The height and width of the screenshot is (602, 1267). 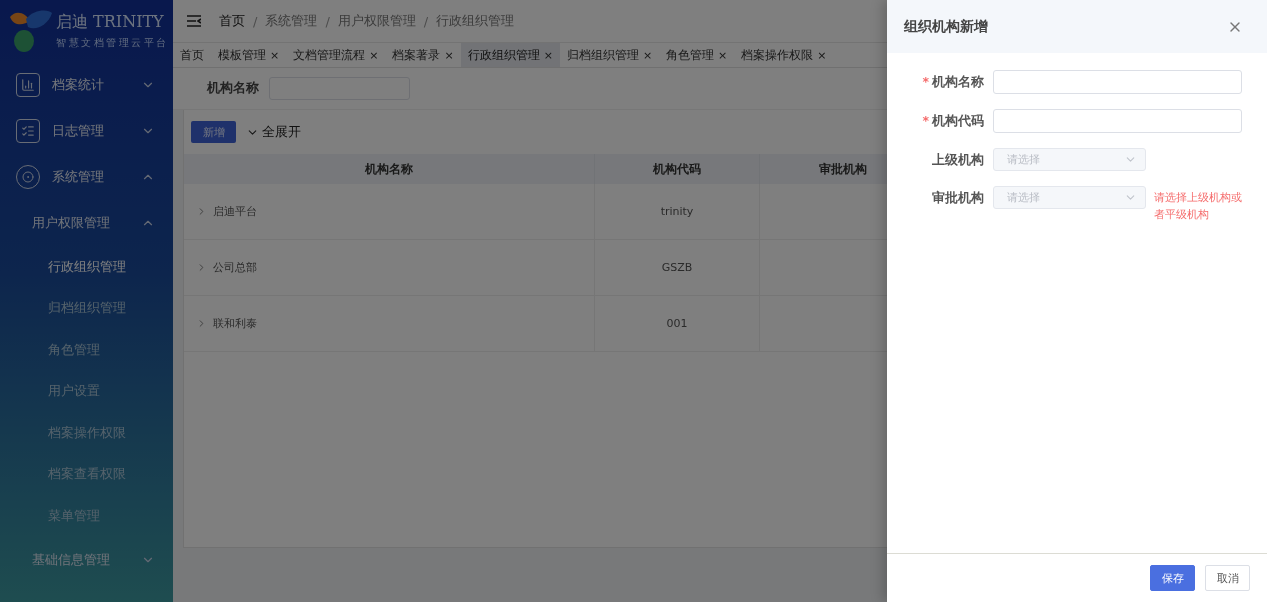 What do you see at coordinates (235, 211) in the screenshot?
I see `cell-text: 启迪平台` at bounding box center [235, 211].